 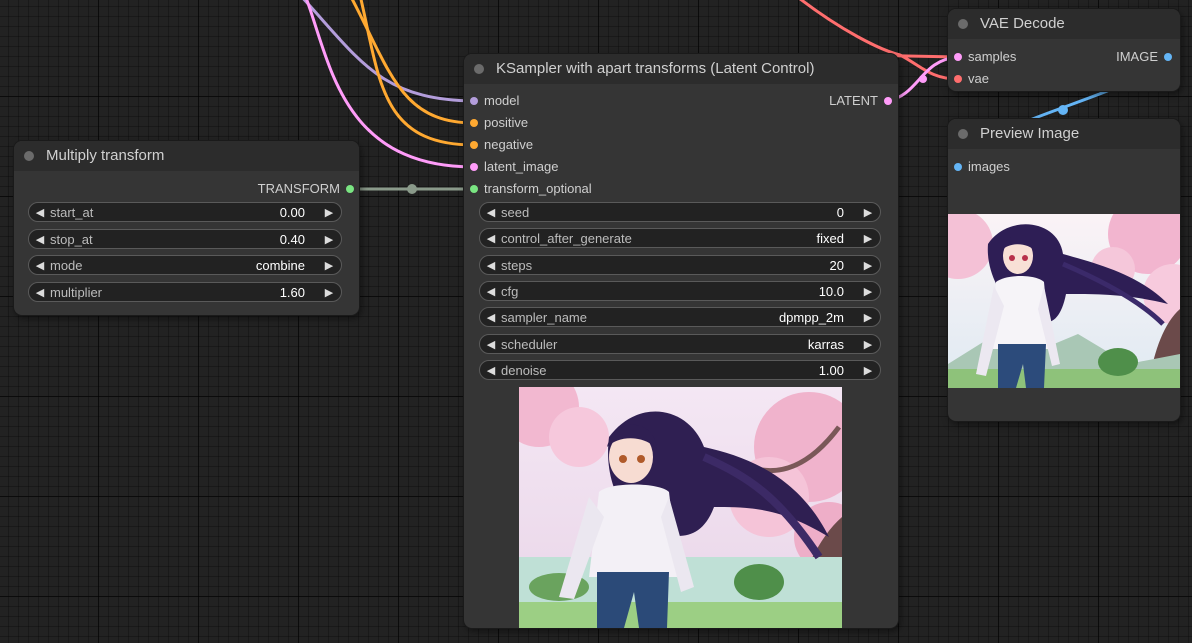 I want to click on output-preview-image, so click(x=1064, y=301).